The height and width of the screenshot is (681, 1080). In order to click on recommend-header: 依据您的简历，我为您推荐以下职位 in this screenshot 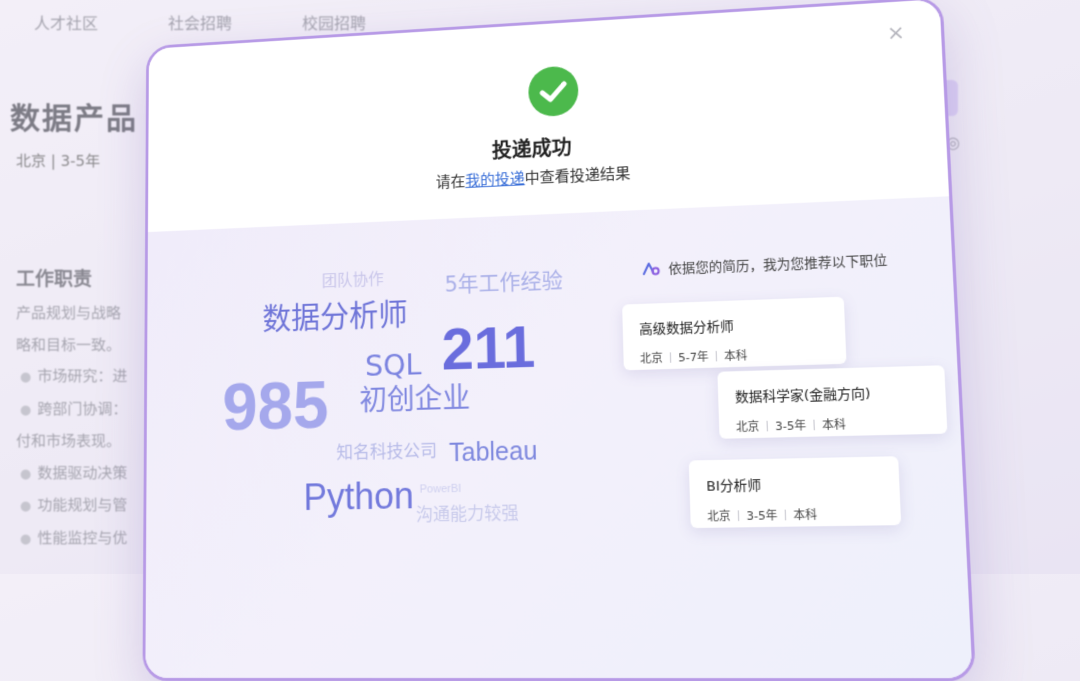, I will do `click(764, 263)`.